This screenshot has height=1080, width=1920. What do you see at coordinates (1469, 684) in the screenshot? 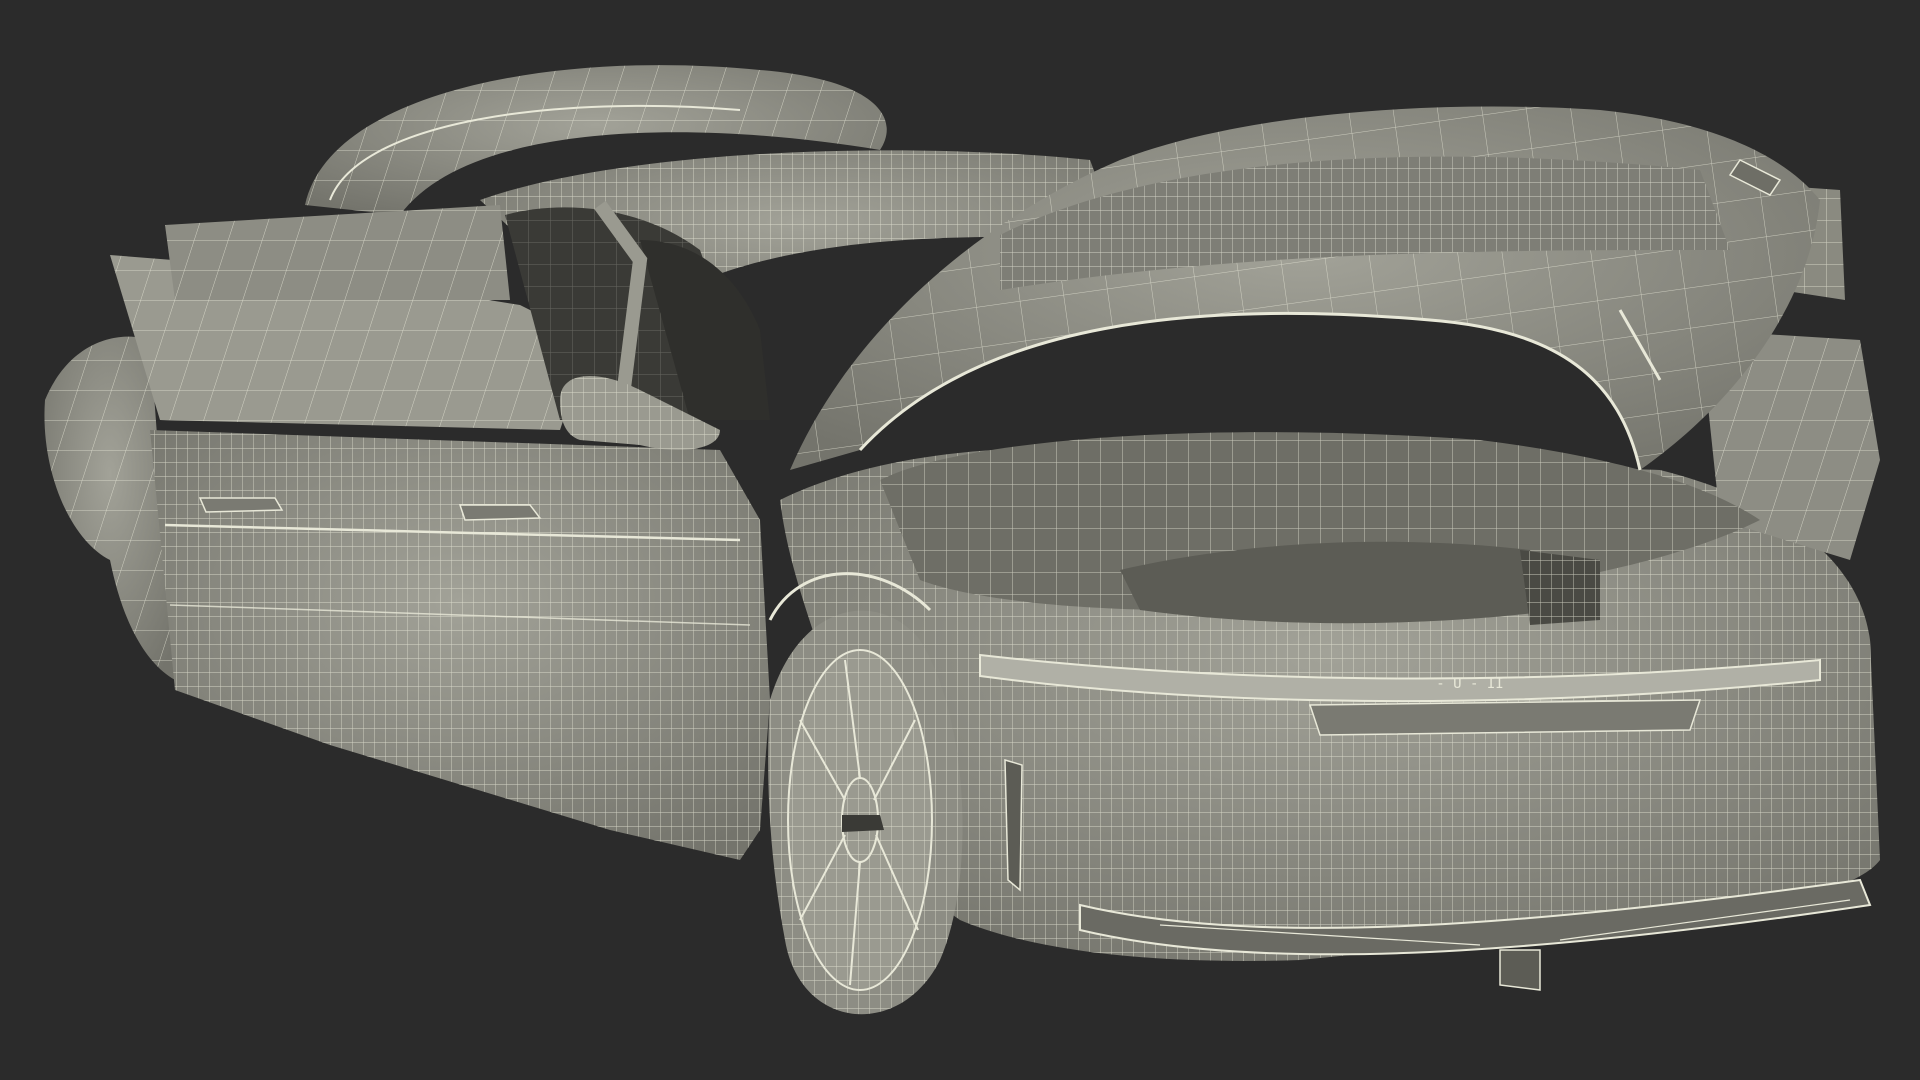
I see `front-badge: - U - II` at bounding box center [1469, 684].